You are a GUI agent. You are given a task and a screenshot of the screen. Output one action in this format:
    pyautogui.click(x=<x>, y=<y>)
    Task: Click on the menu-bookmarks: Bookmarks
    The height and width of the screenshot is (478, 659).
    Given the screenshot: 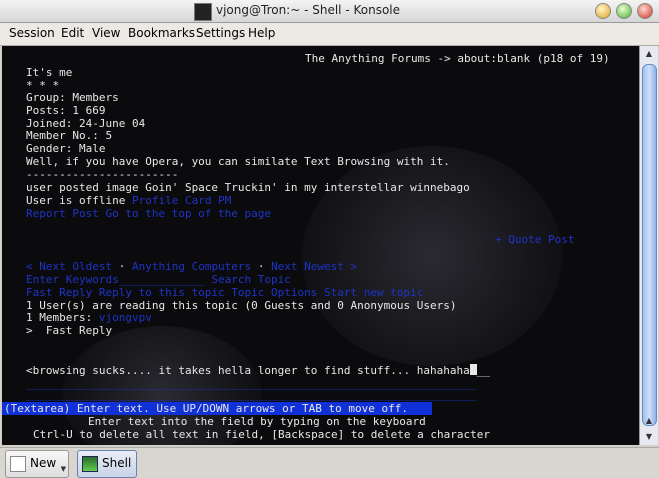 What is the action you would take?
    pyautogui.click(x=161, y=33)
    